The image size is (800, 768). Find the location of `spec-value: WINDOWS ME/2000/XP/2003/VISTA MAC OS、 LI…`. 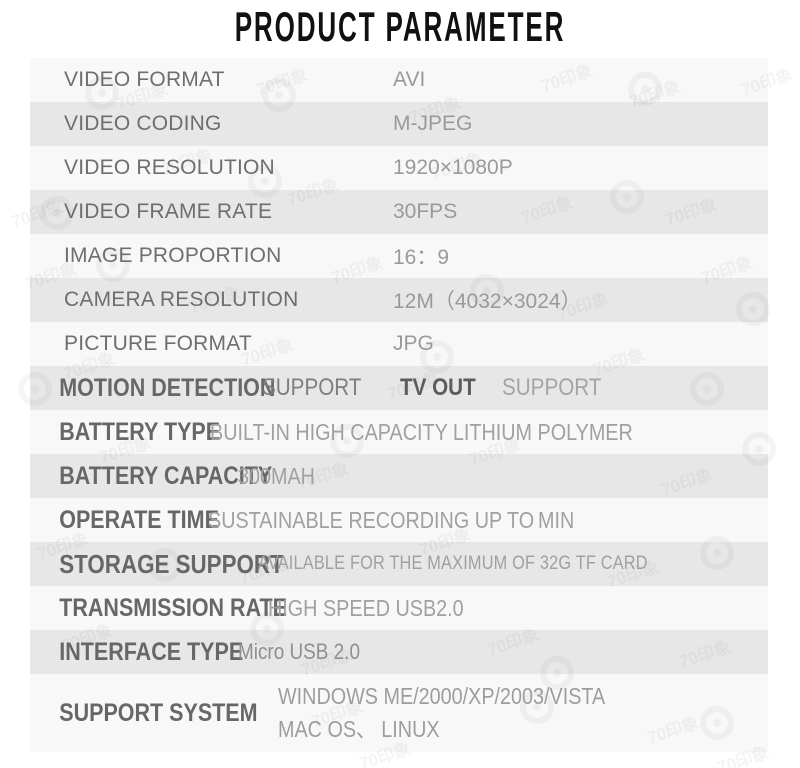

spec-value: WINDOWS ME/2000/XP/2003/VISTA MAC OS、 LI… is located at coordinates (442, 712).